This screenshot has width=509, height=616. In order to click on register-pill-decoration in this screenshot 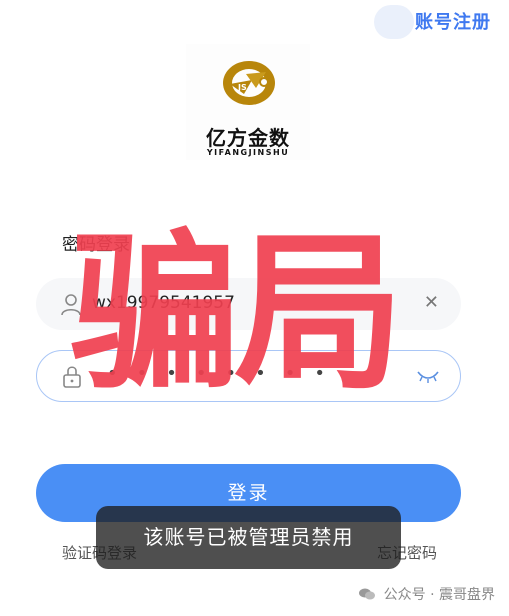, I will do `click(394, 22)`.